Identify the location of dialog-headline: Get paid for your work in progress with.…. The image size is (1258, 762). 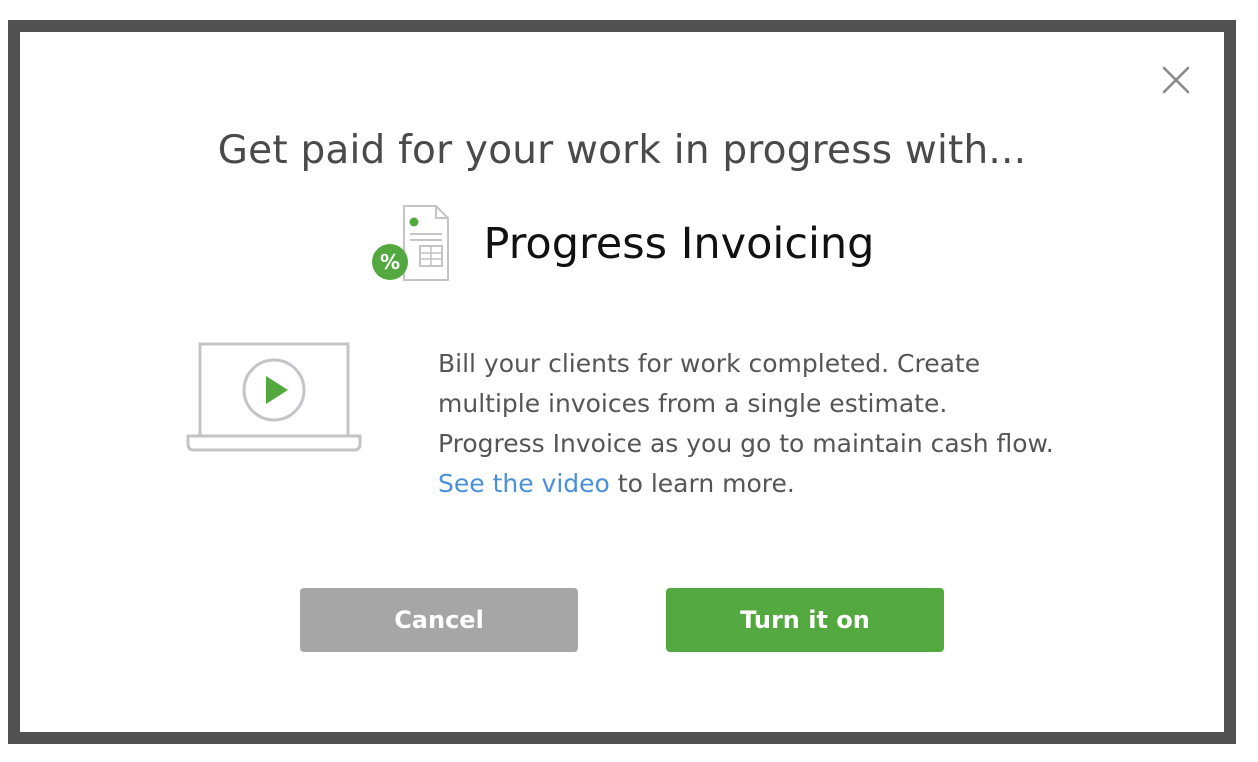
(622, 150).